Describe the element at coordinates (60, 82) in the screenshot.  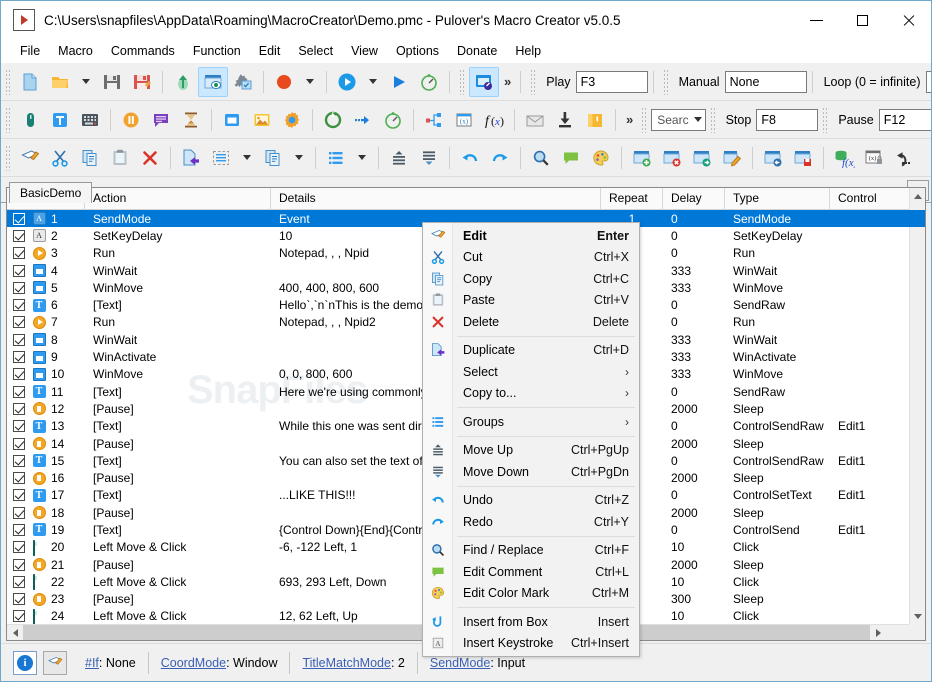
I see `open-folder-icon` at that location.